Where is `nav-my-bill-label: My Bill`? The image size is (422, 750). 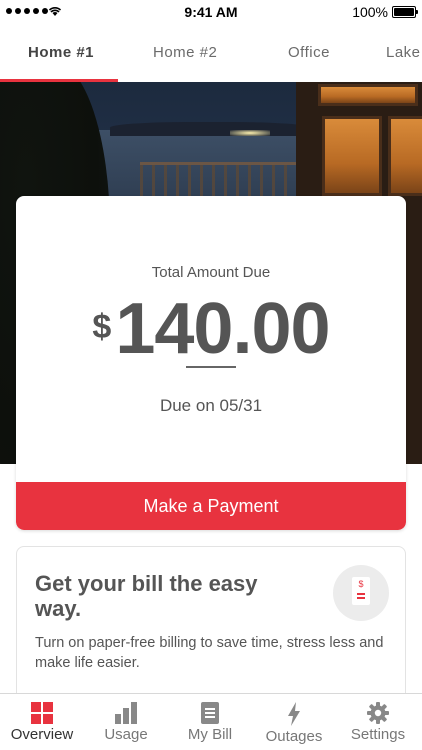 nav-my-bill-label: My Bill is located at coordinates (210, 734).